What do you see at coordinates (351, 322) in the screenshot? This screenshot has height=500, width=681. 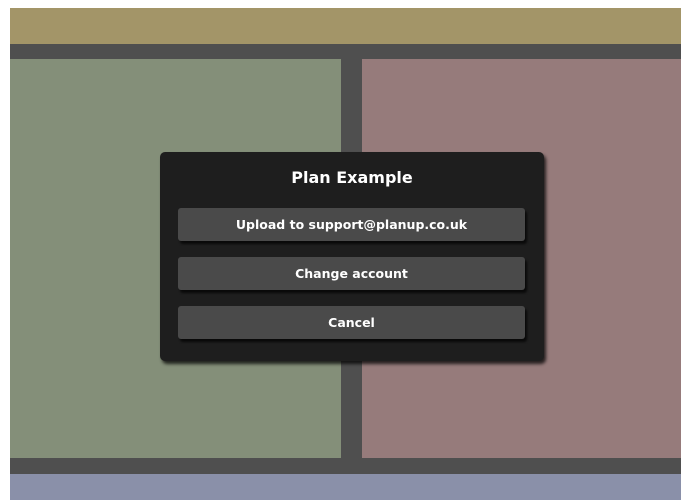 I see `cancel-button: Cancel` at bounding box center [351, 322].